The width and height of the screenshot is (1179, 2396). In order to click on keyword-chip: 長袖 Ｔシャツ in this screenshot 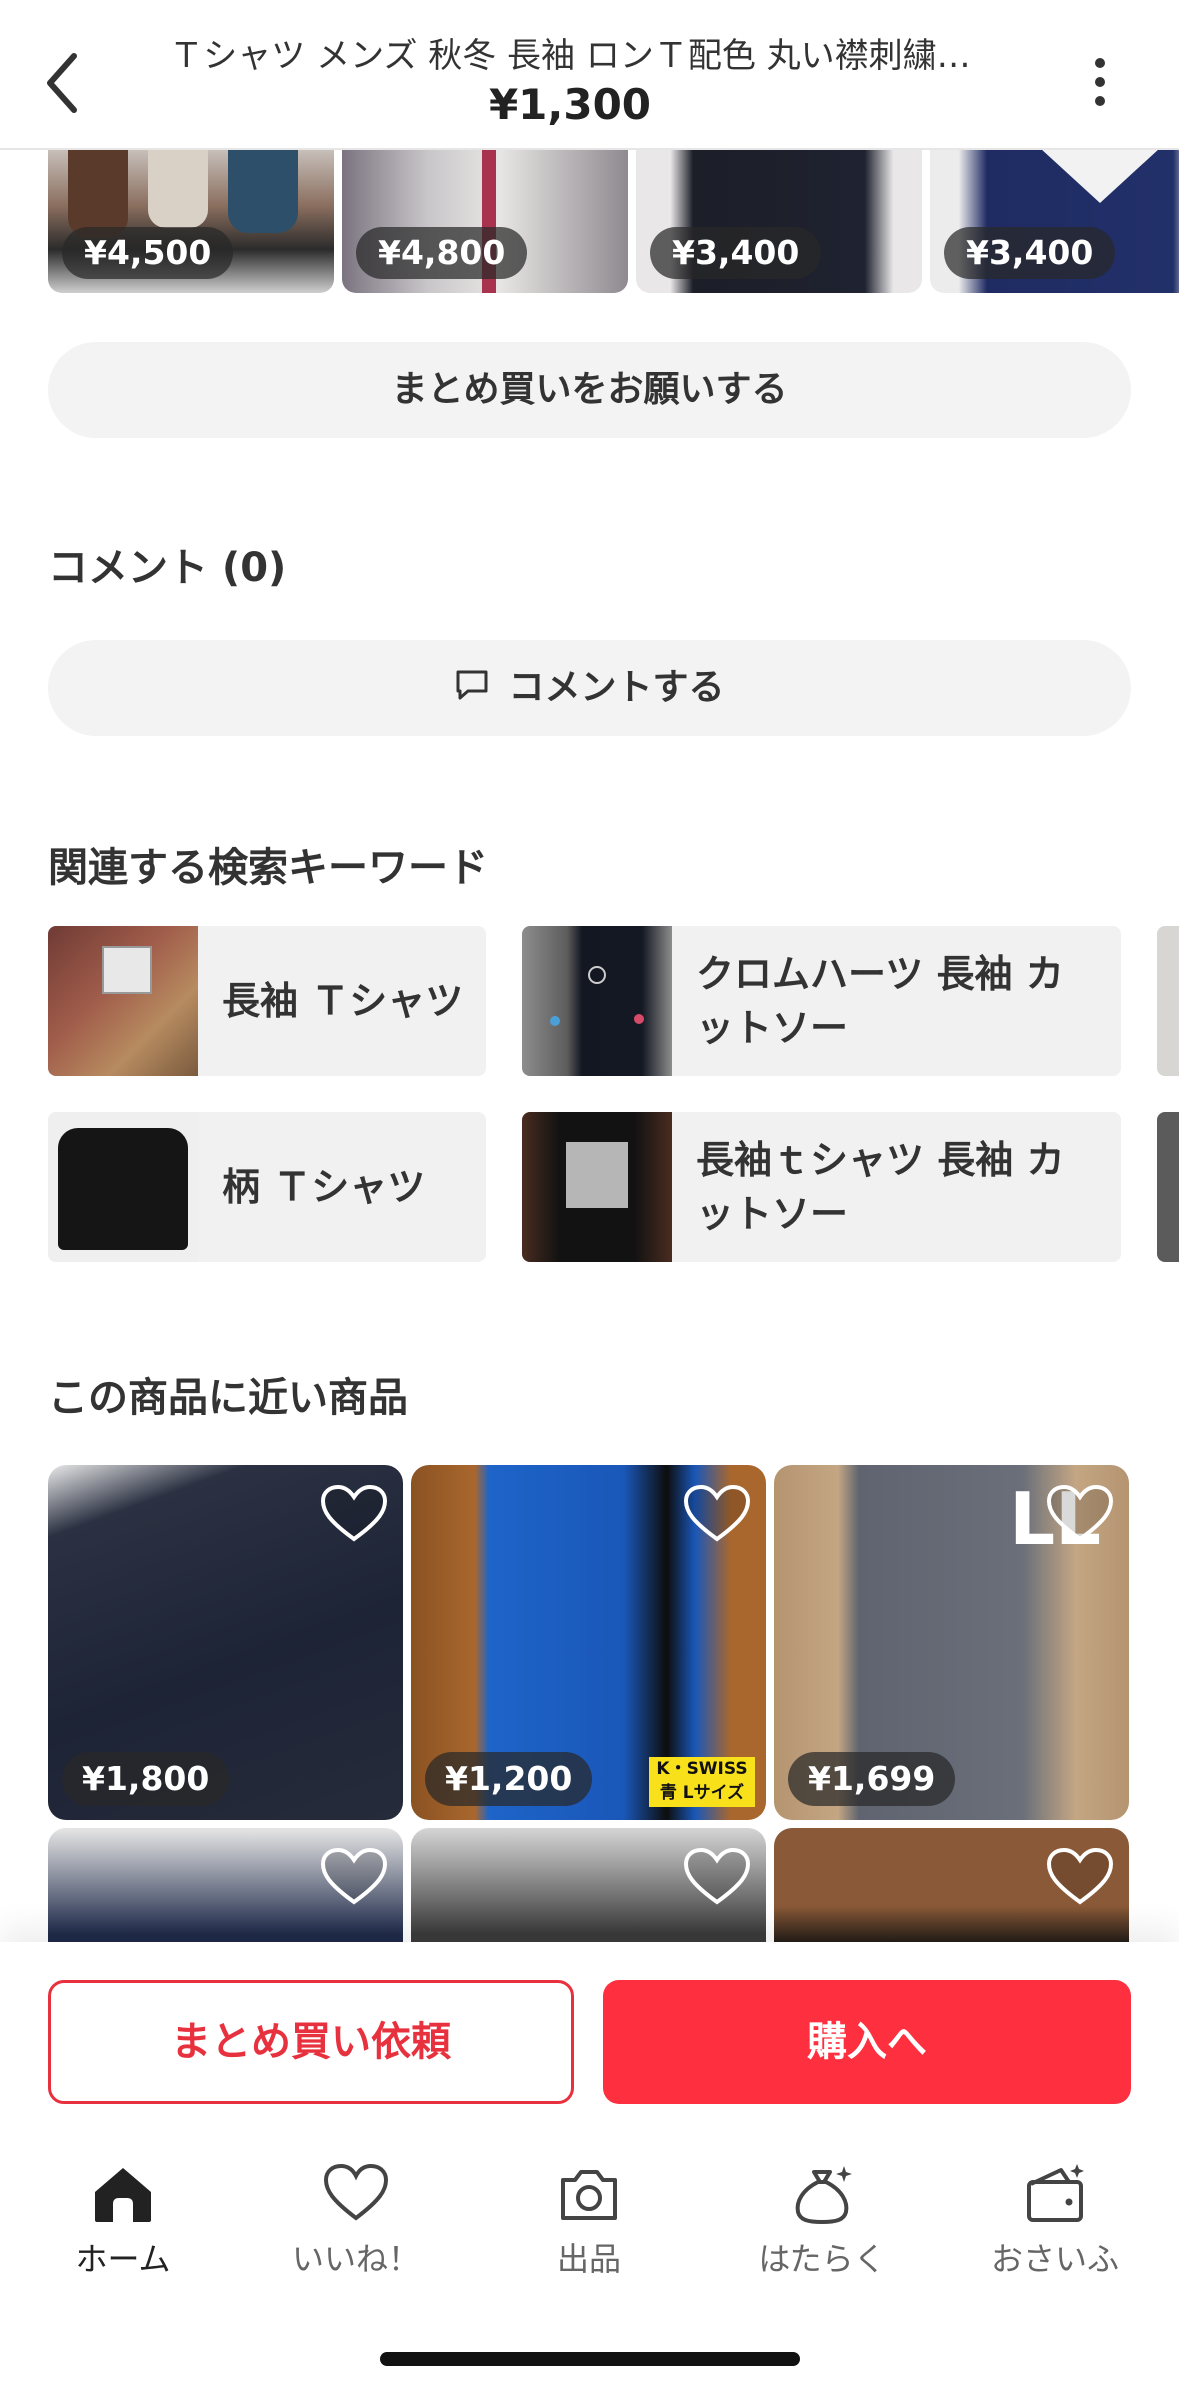, I will do `click(267, 1001)`.